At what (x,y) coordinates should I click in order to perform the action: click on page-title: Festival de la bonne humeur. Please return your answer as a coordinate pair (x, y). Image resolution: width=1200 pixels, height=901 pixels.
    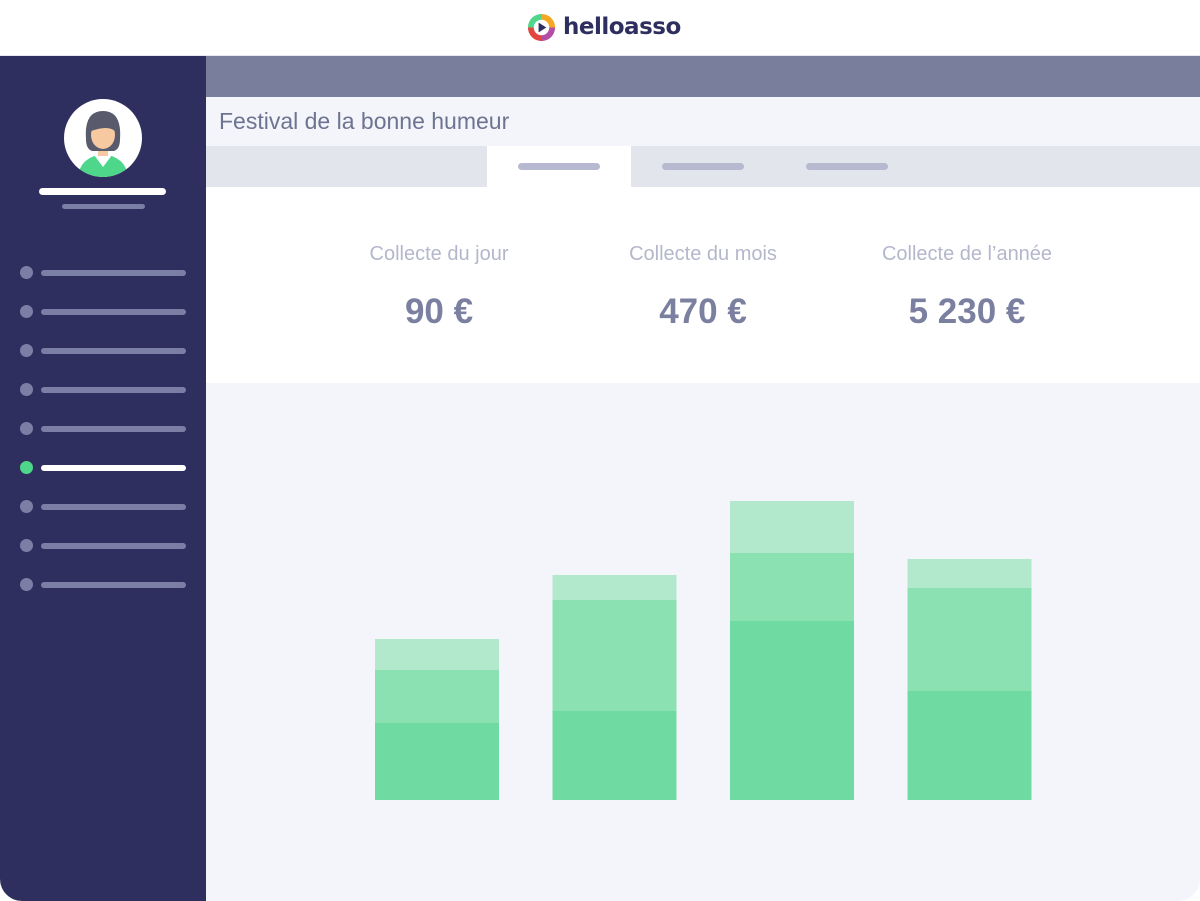
    Looking at the image, I should click on (364, 121).